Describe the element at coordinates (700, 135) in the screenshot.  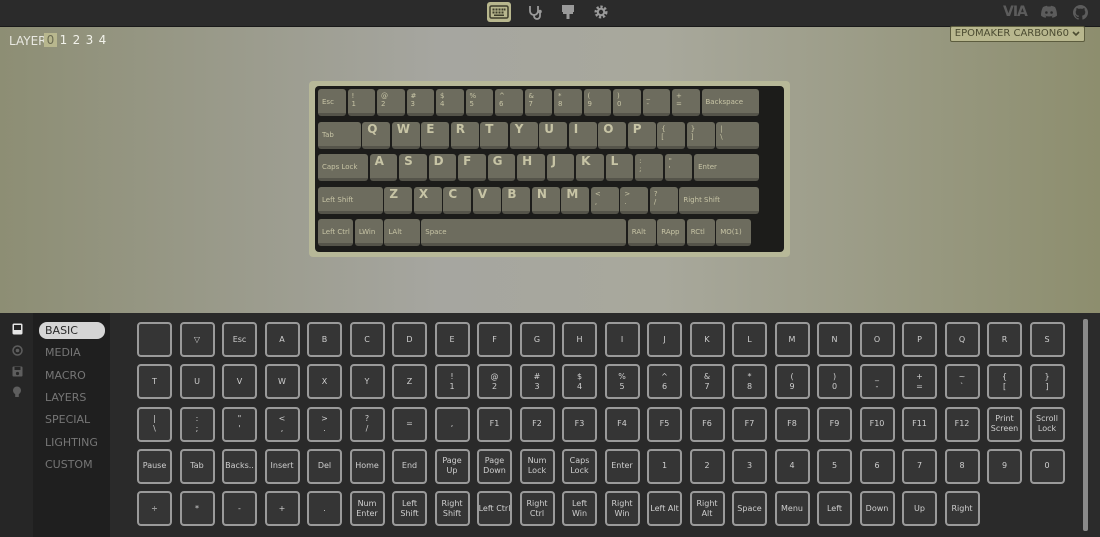
I see `key-symbol: } ]` at that location.